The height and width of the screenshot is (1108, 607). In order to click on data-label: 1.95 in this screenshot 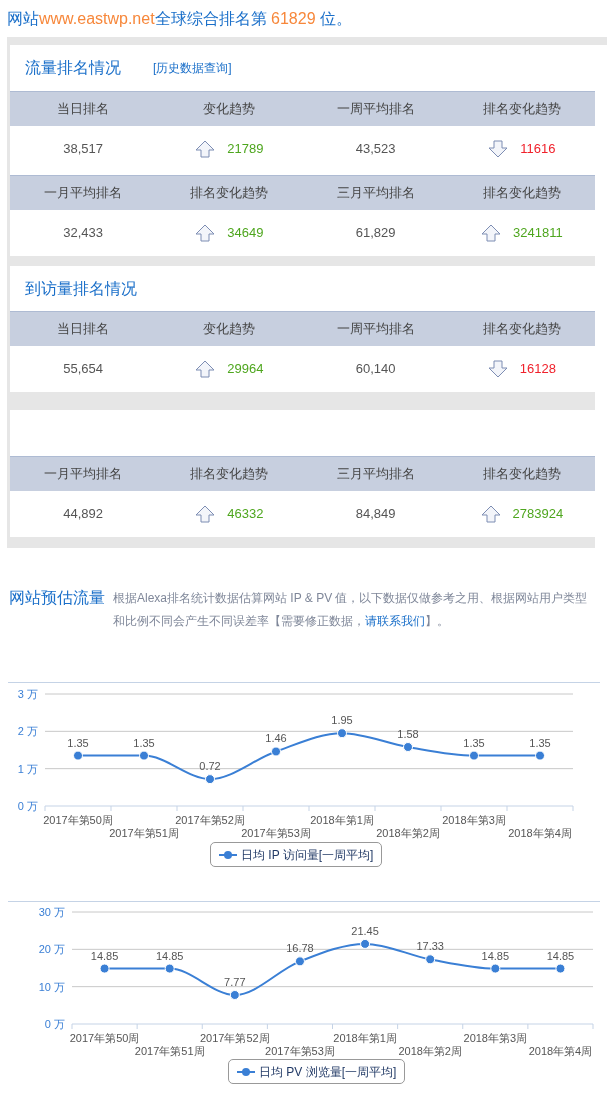, I will do `click(342, 720)`.